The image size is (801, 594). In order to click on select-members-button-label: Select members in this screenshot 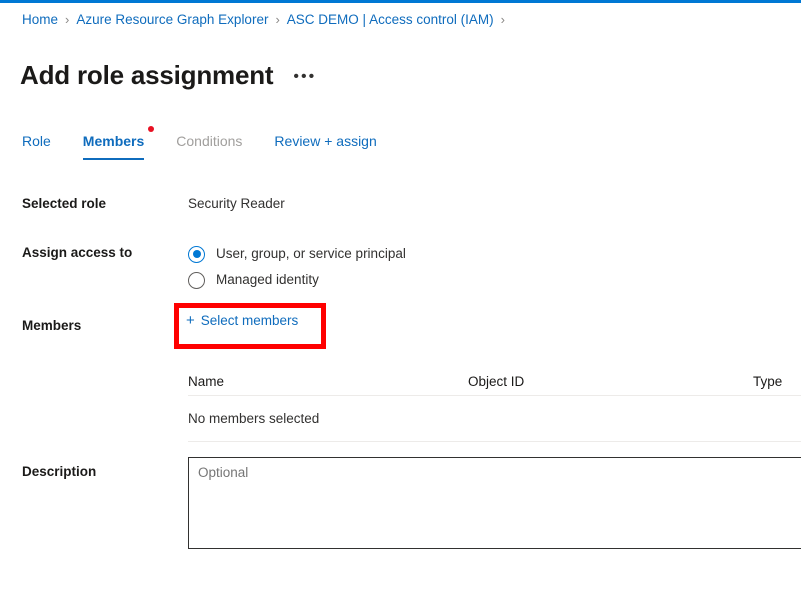, I will do `click(249, 320)`.